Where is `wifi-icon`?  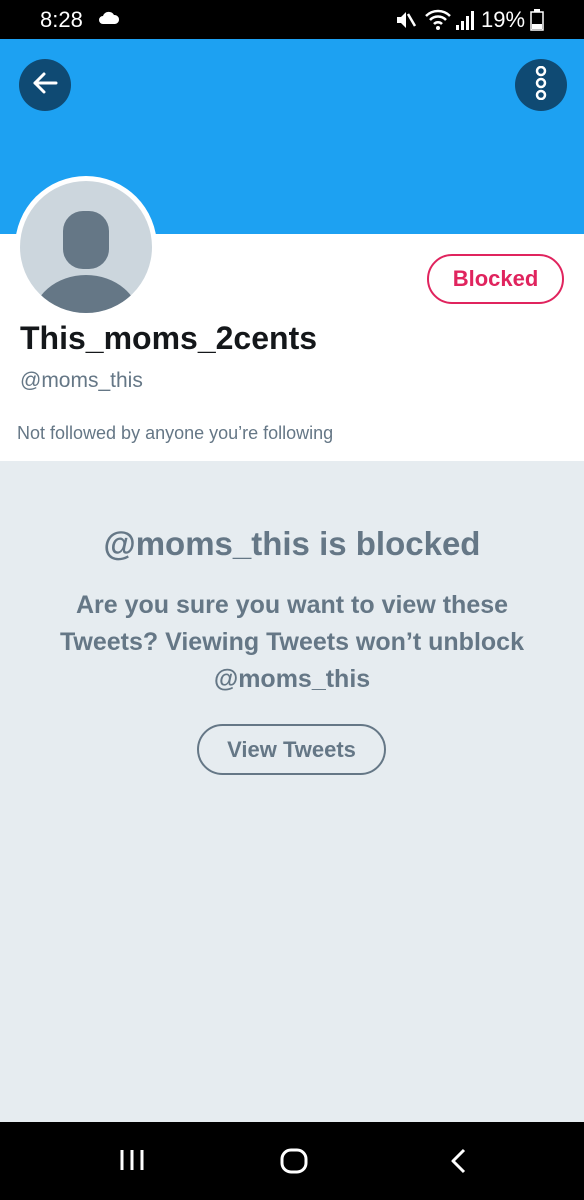 wifi-icon is located at coordinates (438, 22).